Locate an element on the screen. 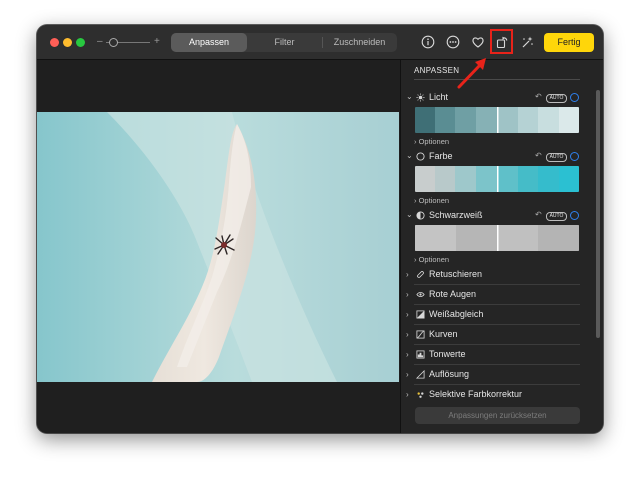 This screenshot has width=640, height=483. row-label: Weißabgleich is located at coordinates (456, 314).